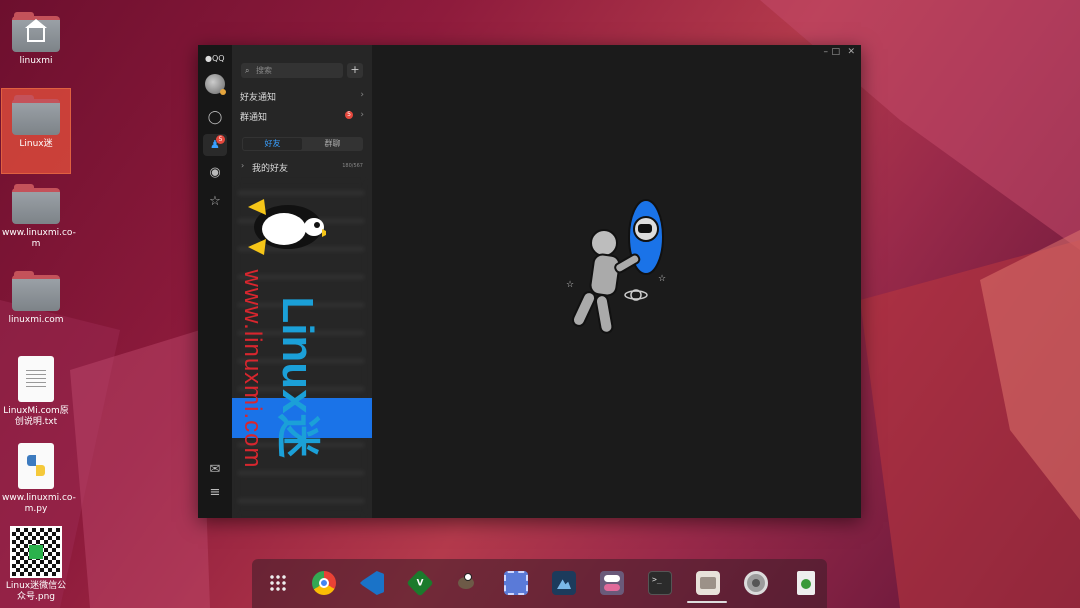  Describe the element at coordinates (36, 379) in the screenshot. I see `text-file-icon` at that location.